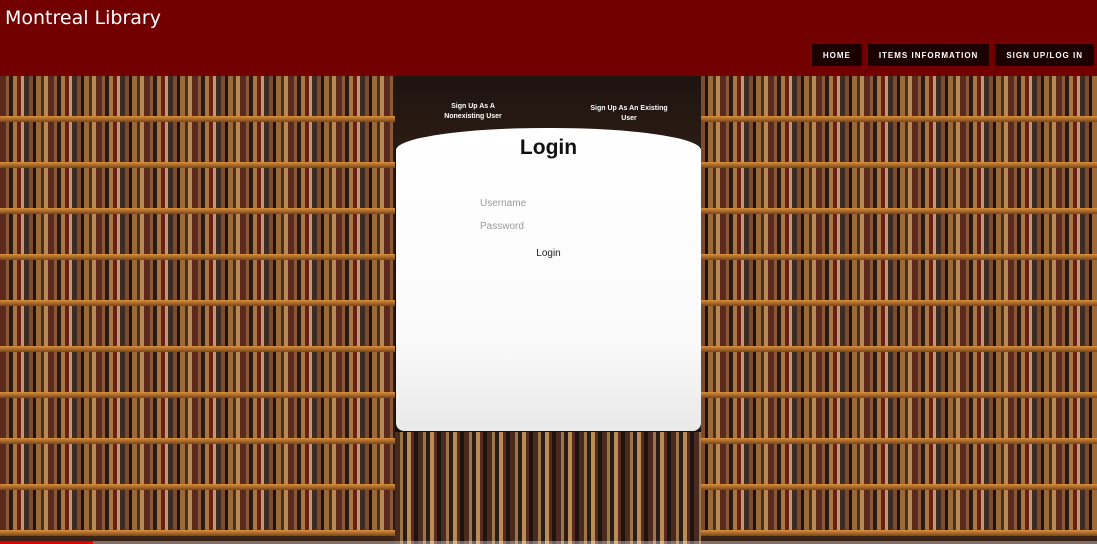 This screenshot has width=1097, height=544. I want to click on username-input, so click(550, 203).